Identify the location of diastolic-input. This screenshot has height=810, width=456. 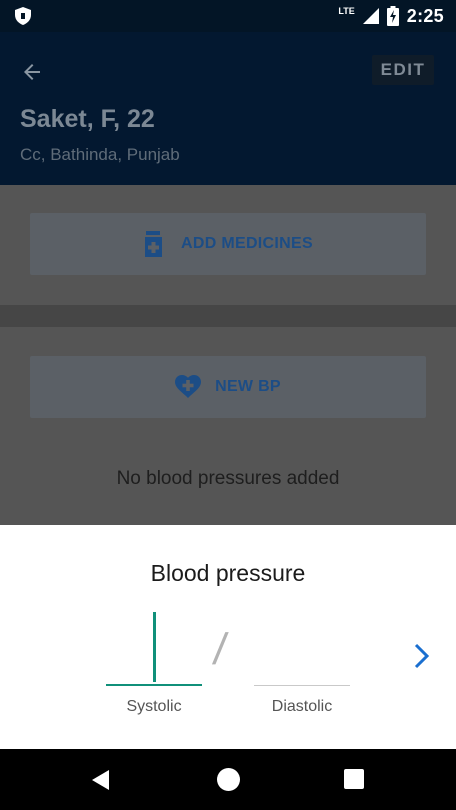
(302, 649).